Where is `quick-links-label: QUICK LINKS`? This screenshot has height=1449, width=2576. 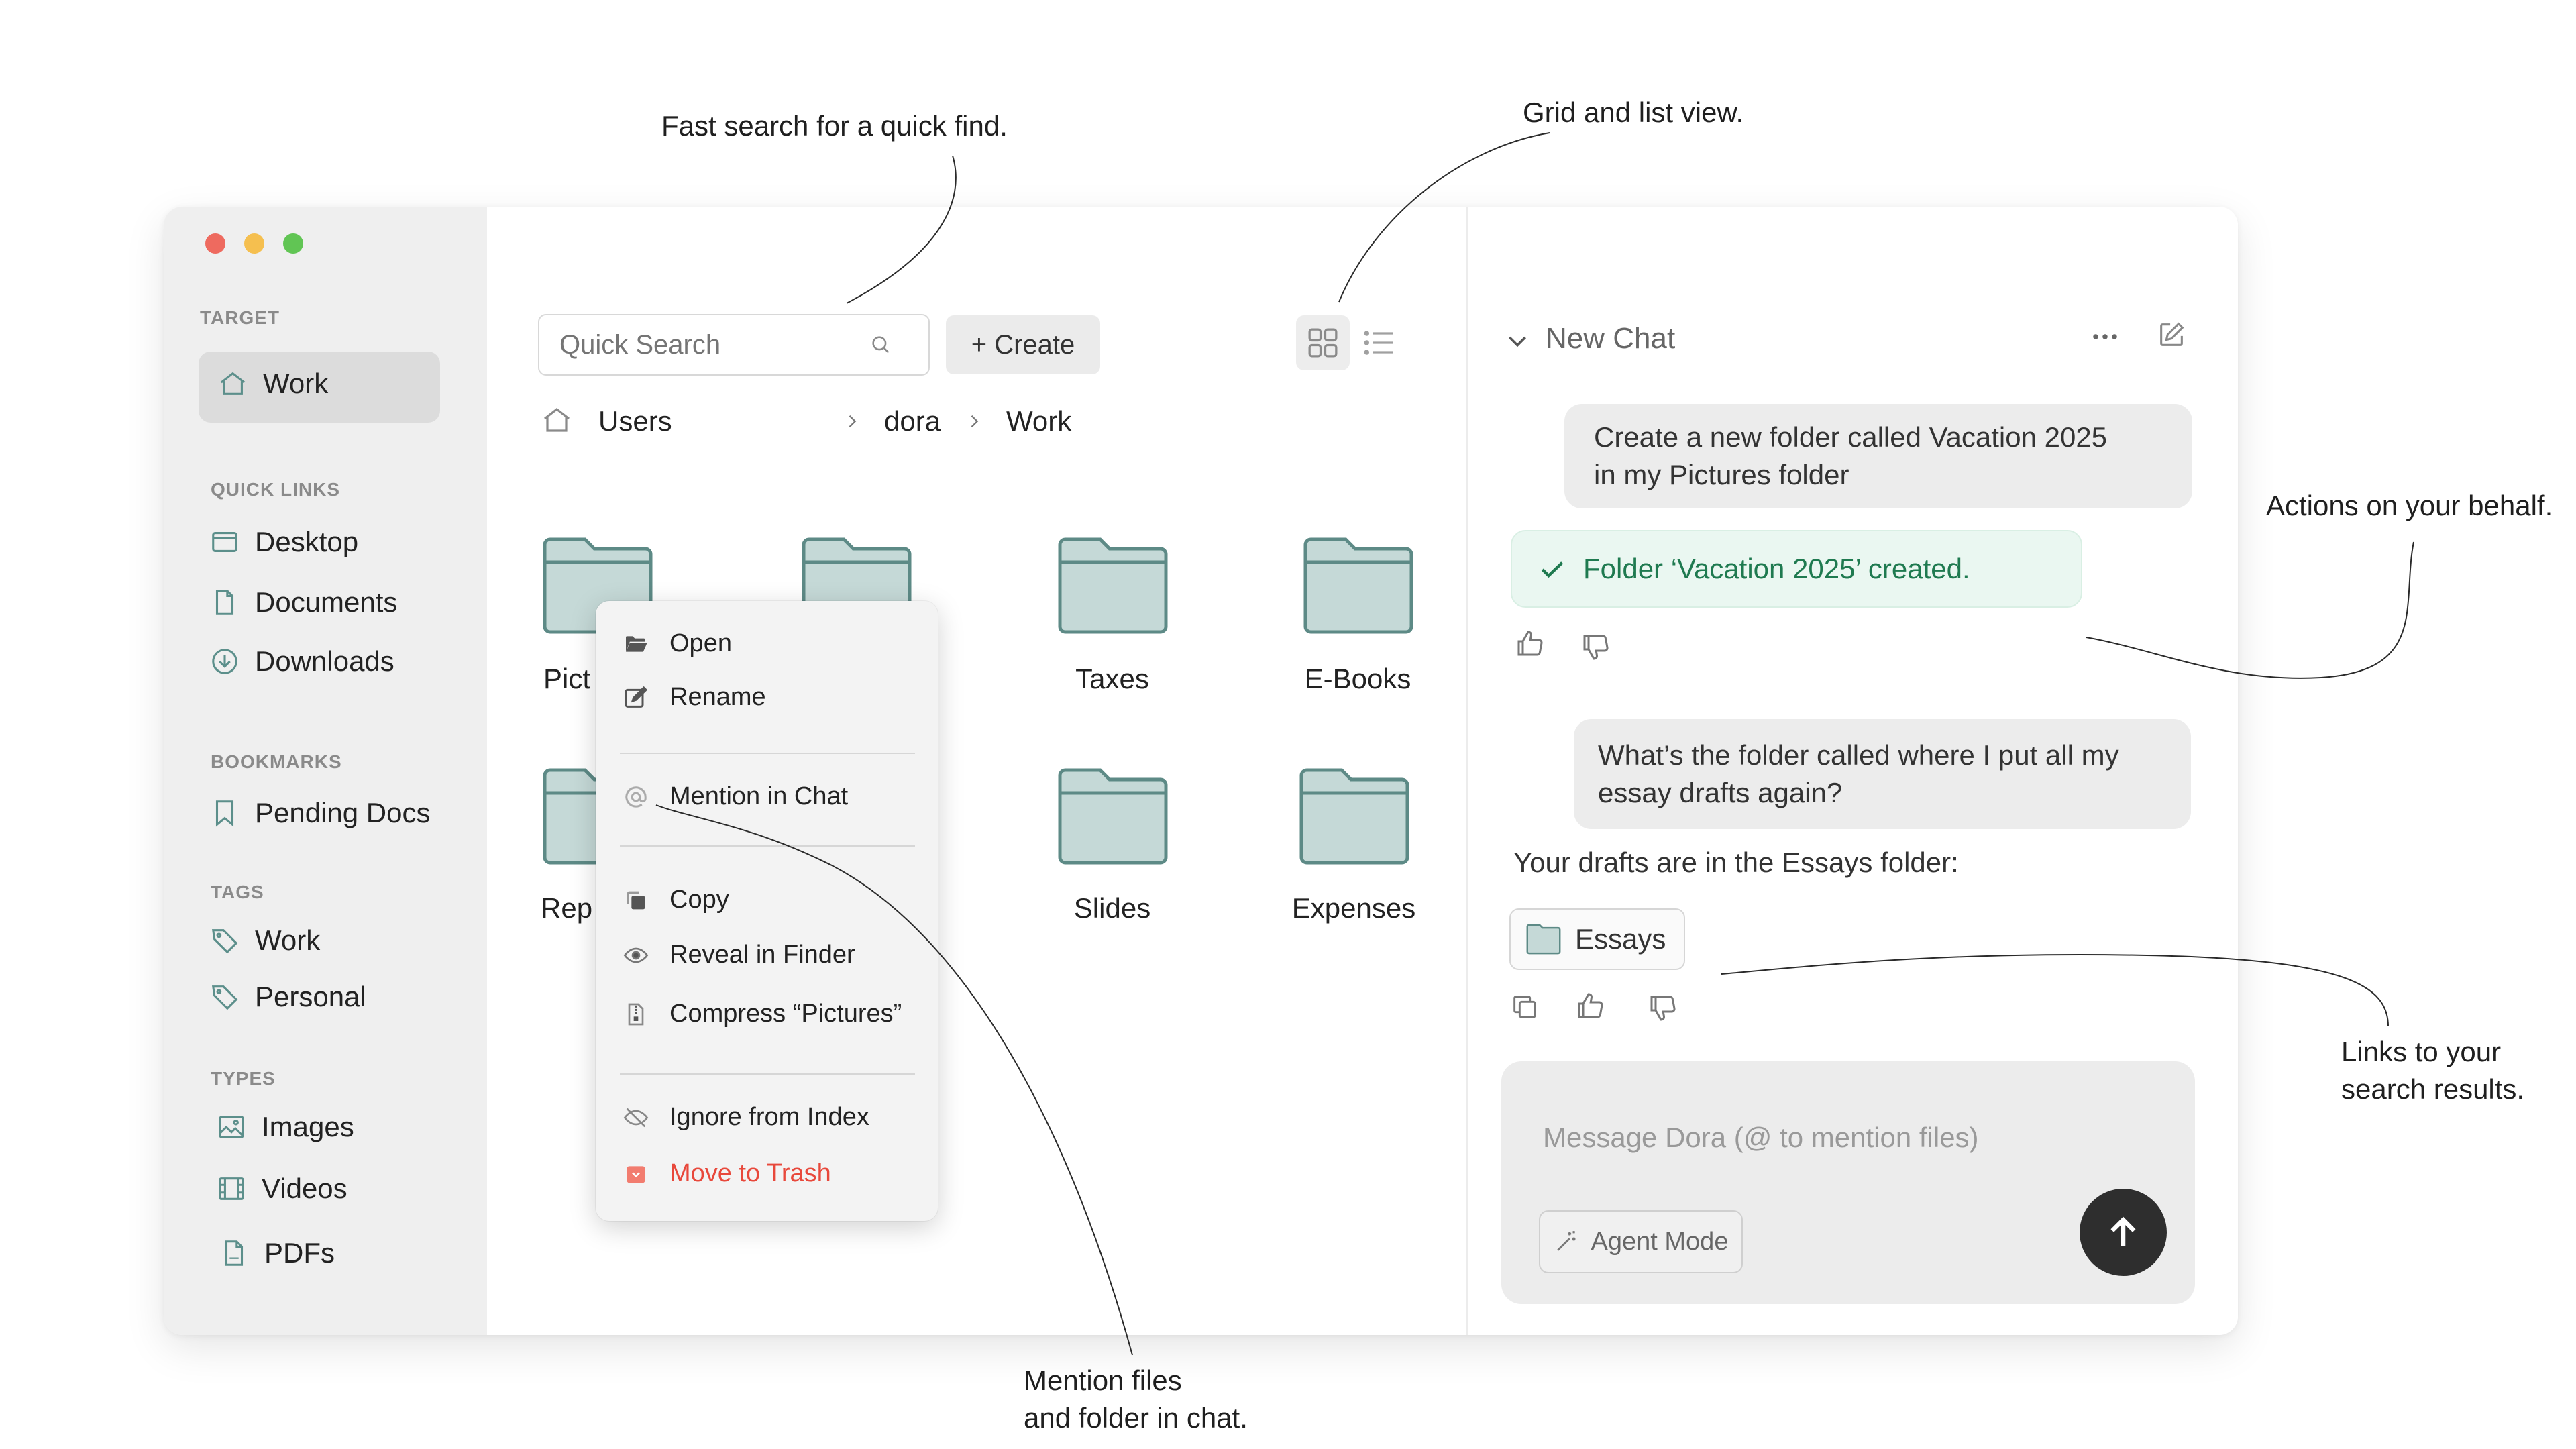 quick-links-label: QUICK LINKS is located at coordinates (275, 489).